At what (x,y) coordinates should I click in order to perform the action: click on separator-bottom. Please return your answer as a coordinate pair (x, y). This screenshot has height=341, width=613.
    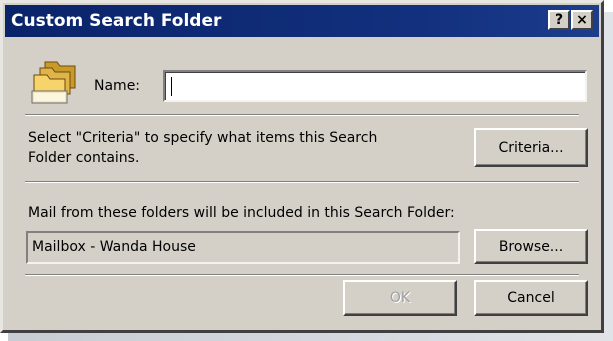
    Looking at the image, I should click on (302, 275).